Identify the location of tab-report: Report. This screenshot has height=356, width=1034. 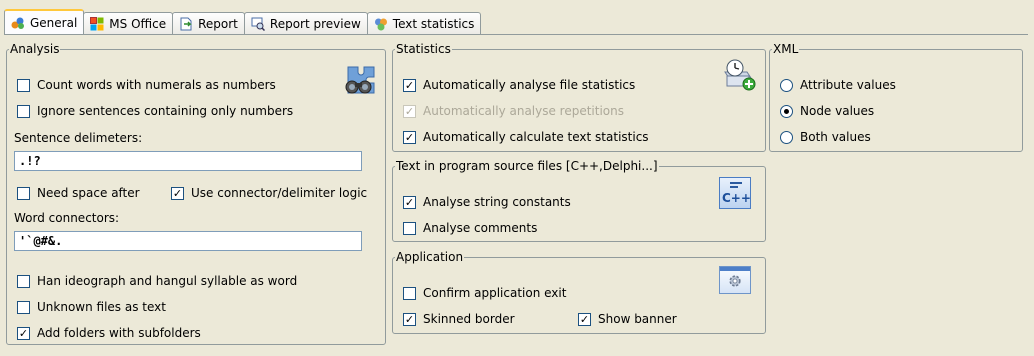
(208, 23).